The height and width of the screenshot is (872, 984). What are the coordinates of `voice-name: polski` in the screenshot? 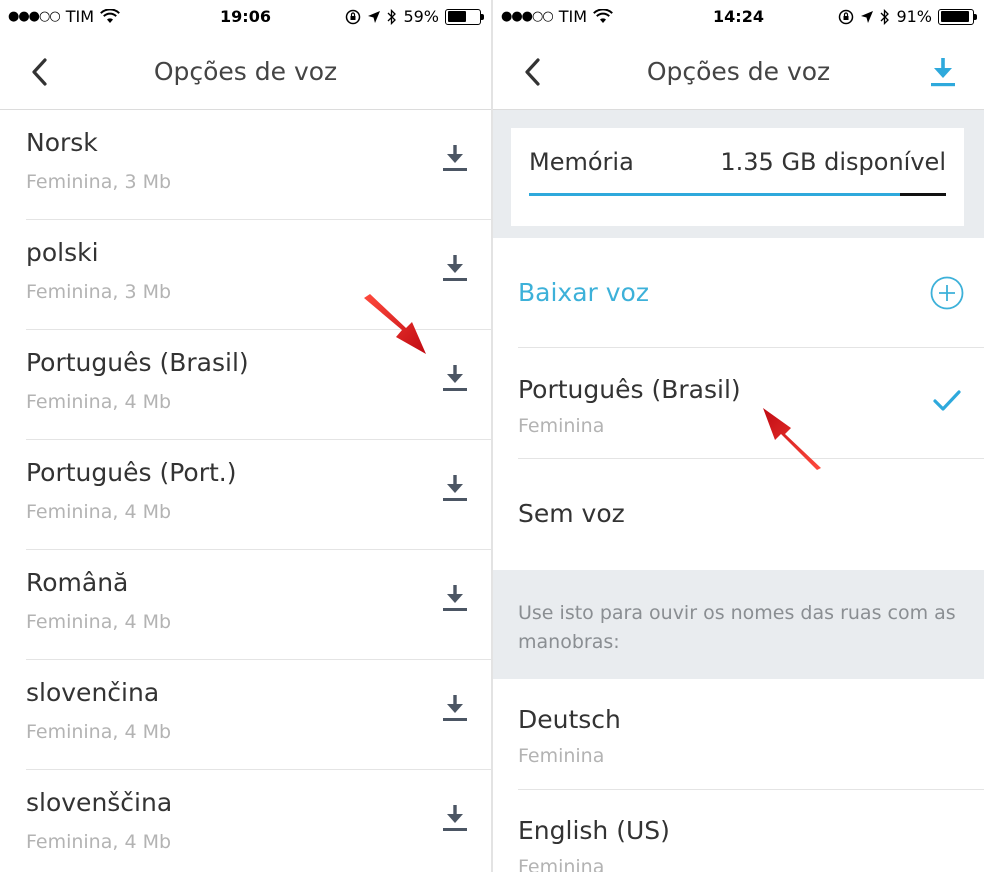 It's located at (62, 252).